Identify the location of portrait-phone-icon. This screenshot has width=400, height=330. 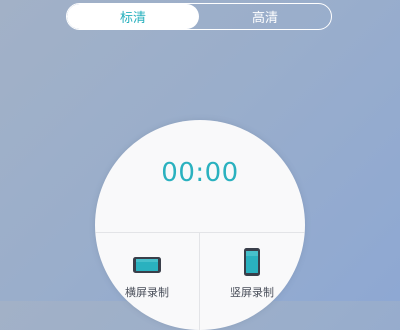
(252, 262).